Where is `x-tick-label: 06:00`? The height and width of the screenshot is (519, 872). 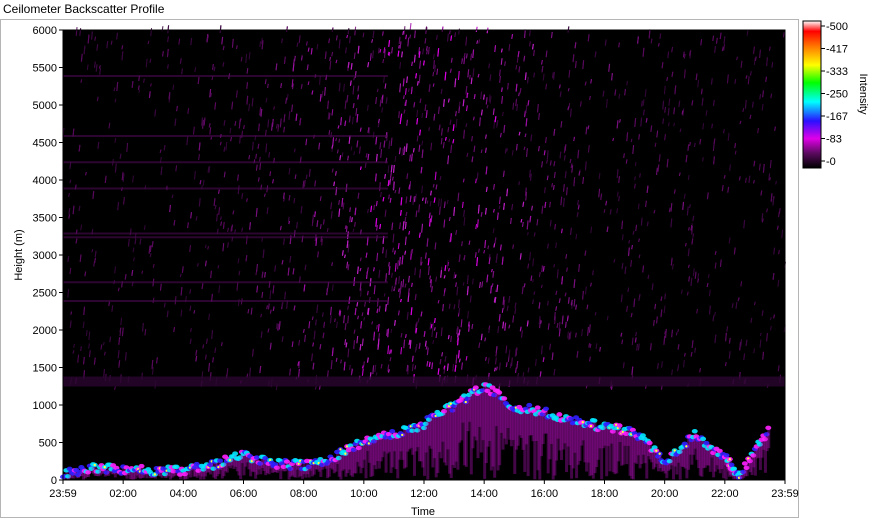 x-tick-label: 06:00 is located at coordinates (244, 494).